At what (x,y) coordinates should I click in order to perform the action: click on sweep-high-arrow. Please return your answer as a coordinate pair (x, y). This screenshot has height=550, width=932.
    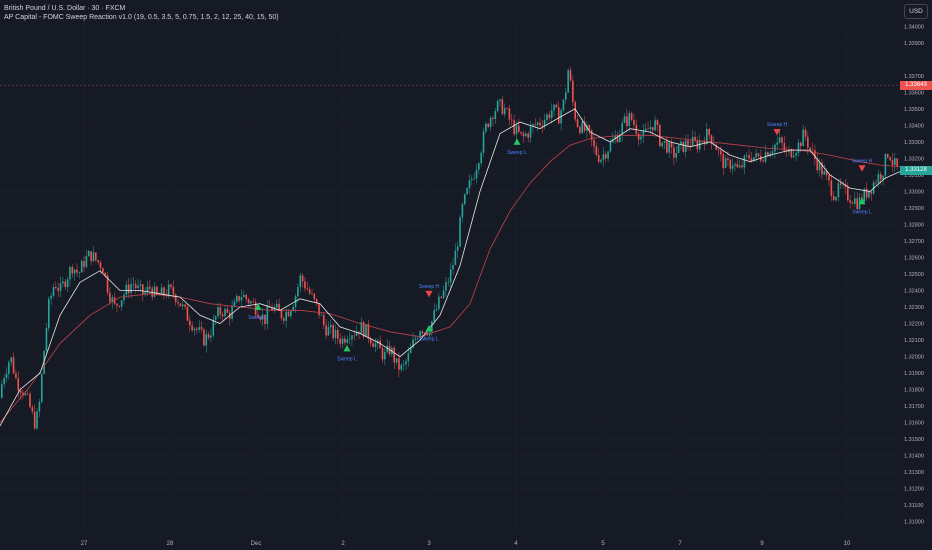
    Looking at the image, I should click on (429, 294).